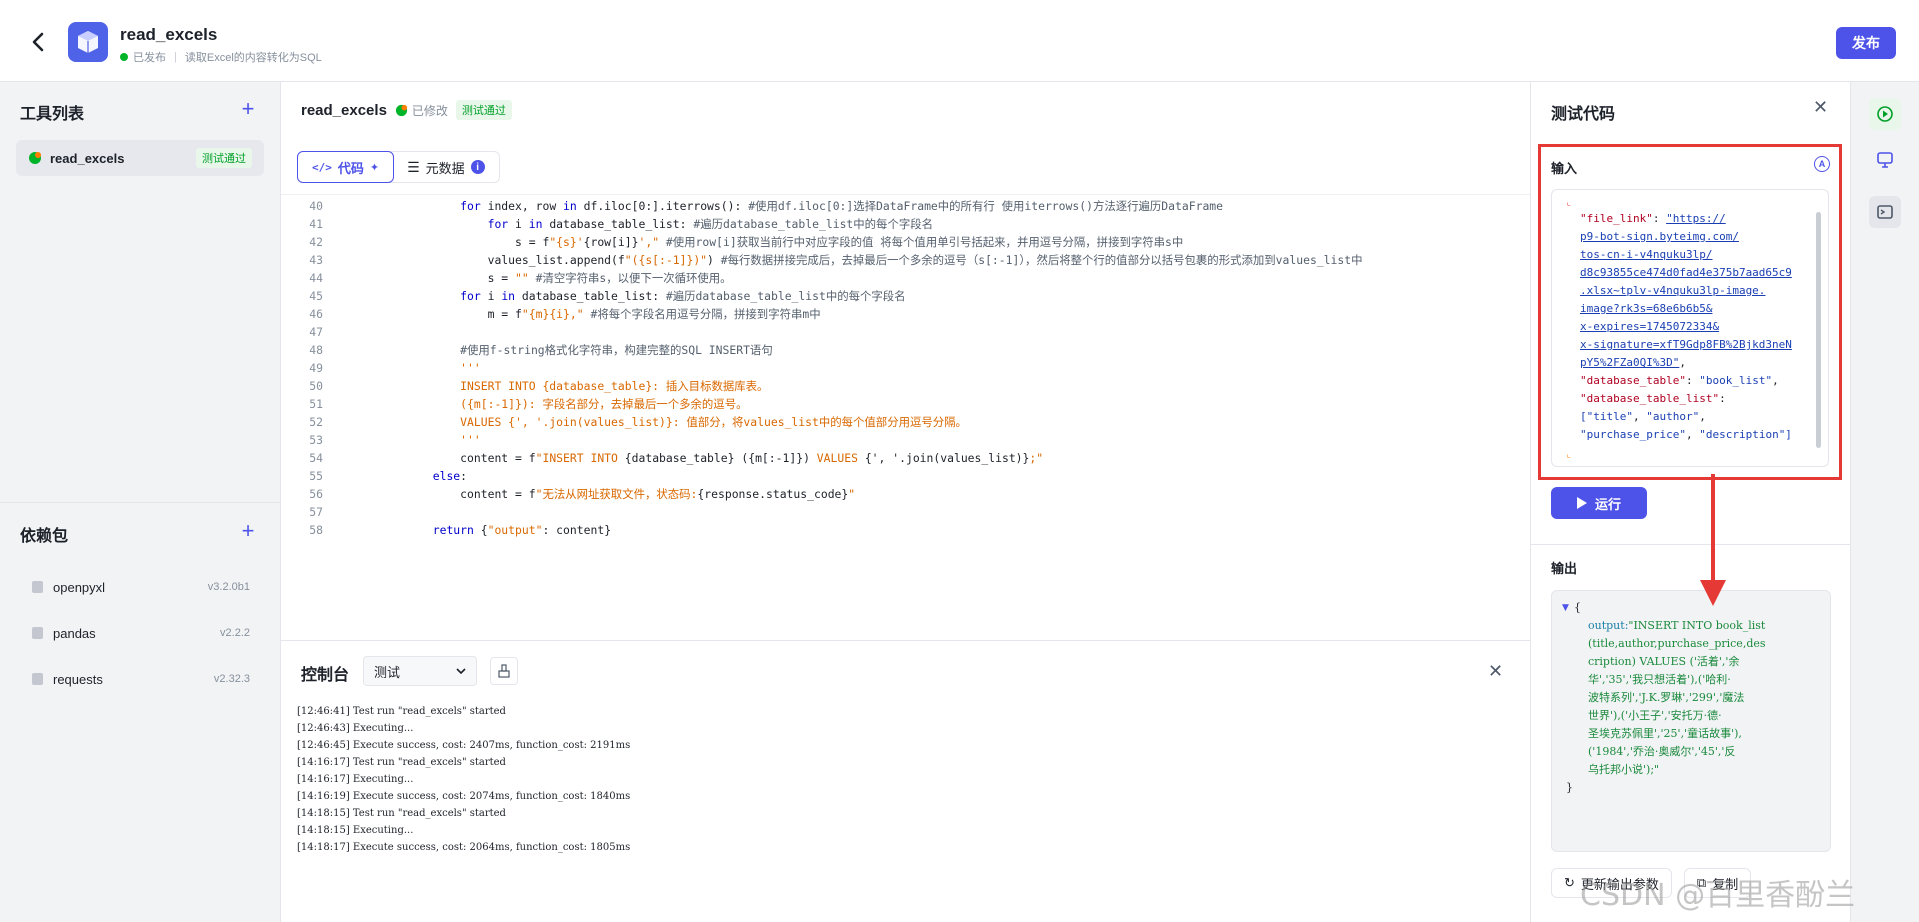  Describe the element at coordinates (1885, 160) in the screenshot. I see `preview-icon` at that location.